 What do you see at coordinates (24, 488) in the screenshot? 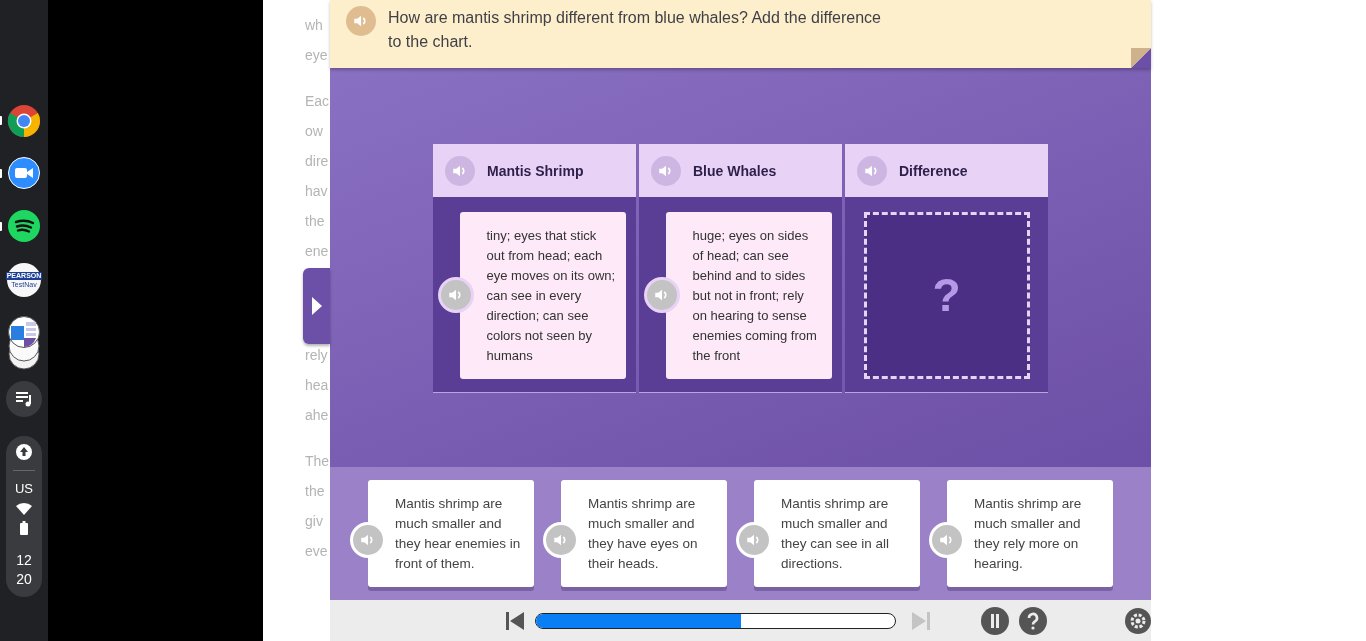
I see `keyboard-layout: US` at bounding box center [24, 488].